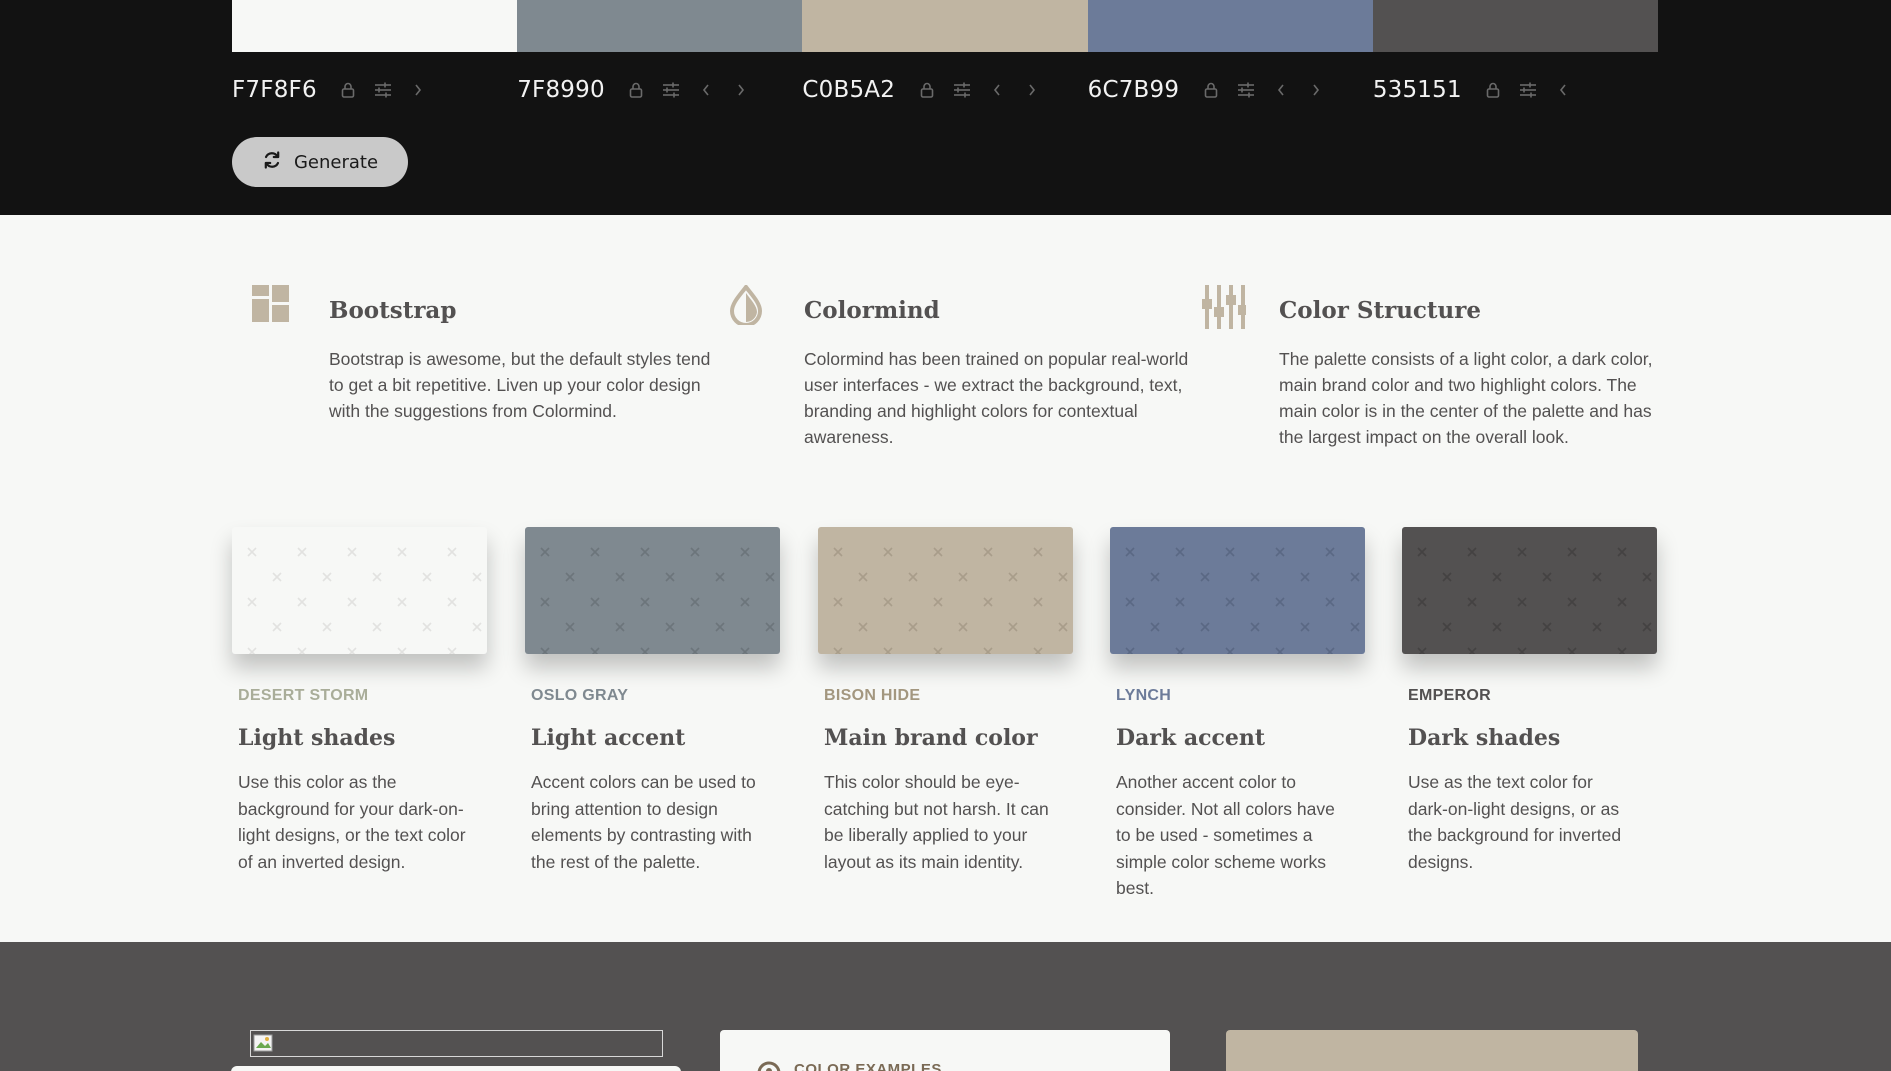  I want to click on palette-hex-cell: 6C7B99, so click(1230, 90).